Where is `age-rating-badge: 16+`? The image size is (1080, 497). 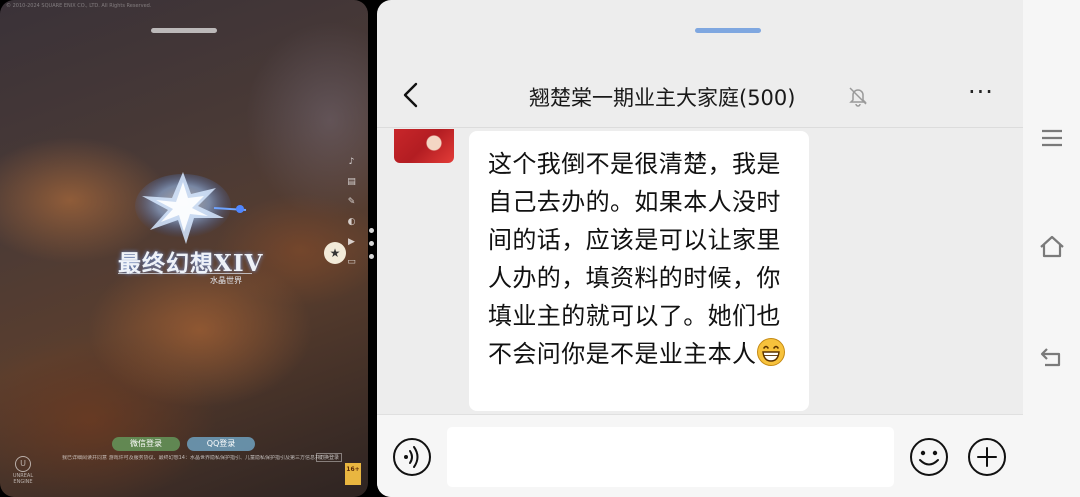 age-rating-badge: 16+ is located at coordinates (353, 474).